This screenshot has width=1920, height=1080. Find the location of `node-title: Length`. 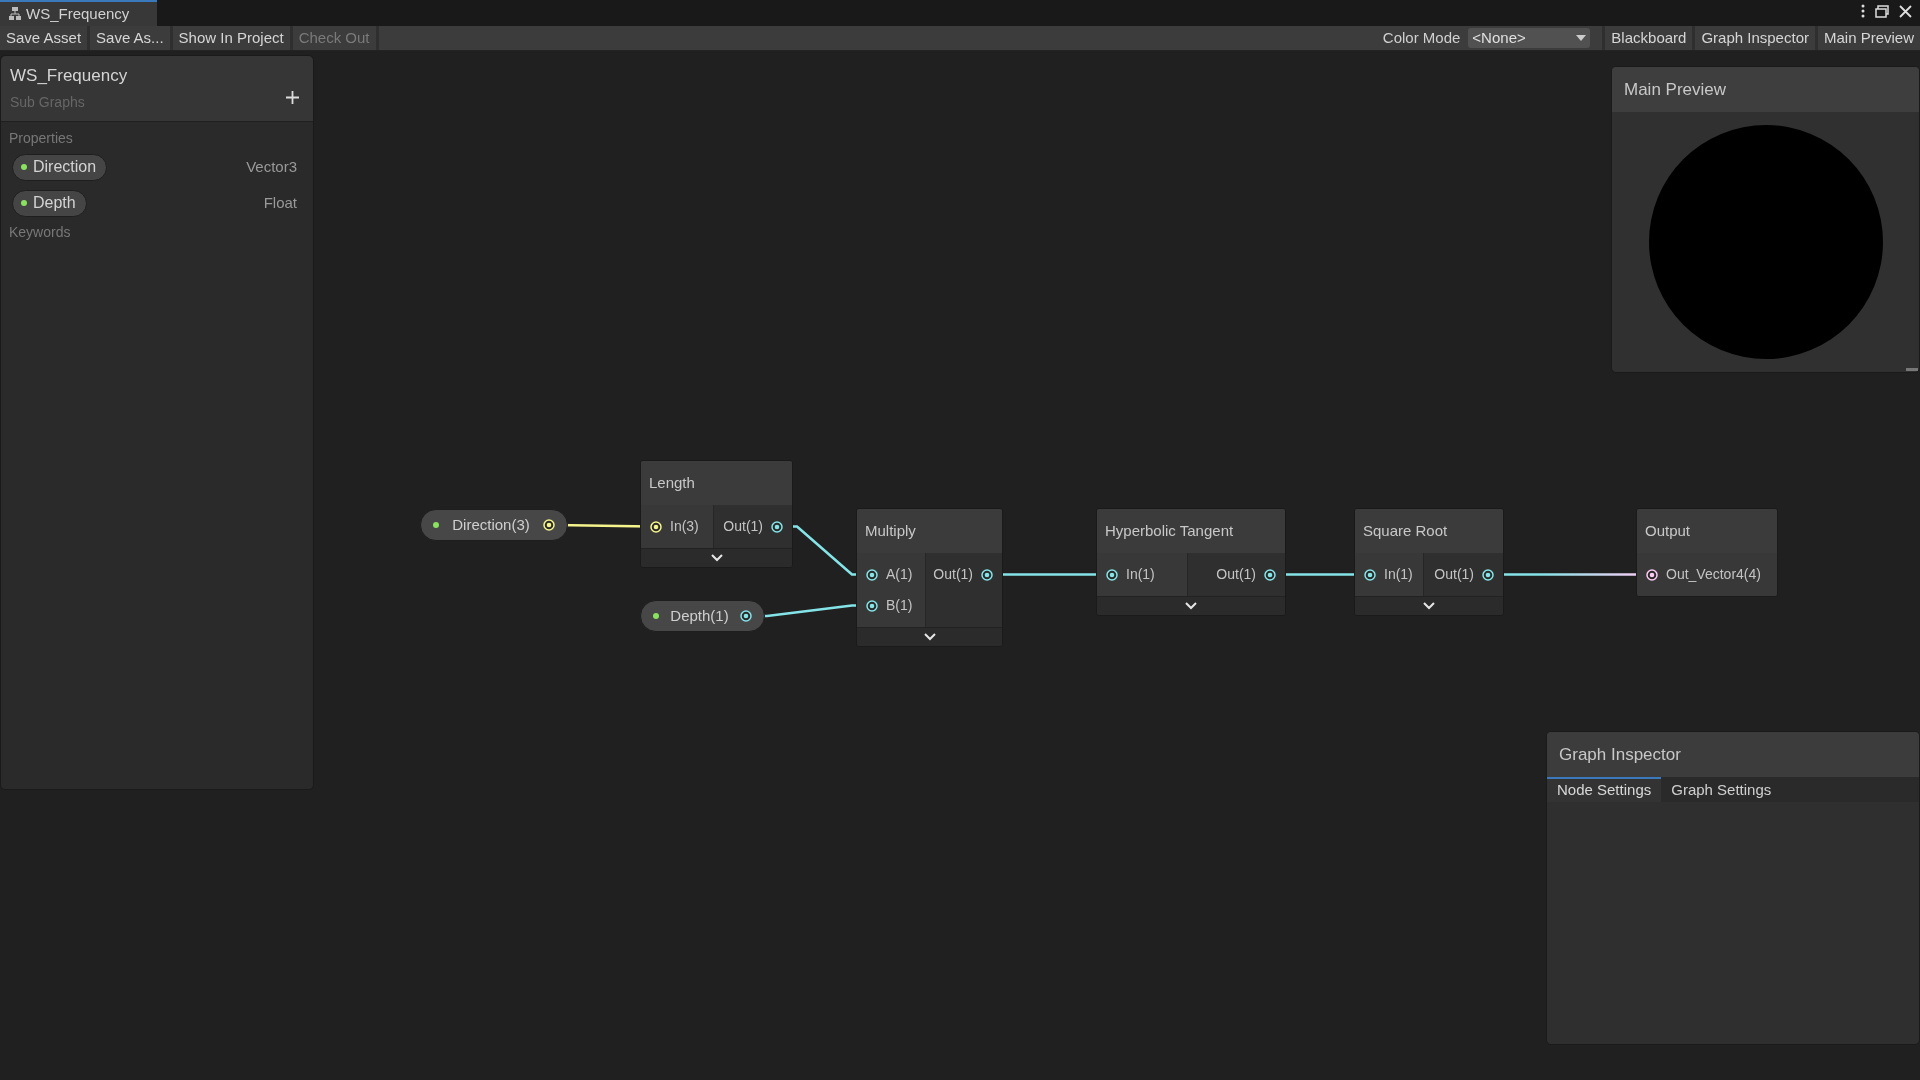

node-title: Length is located at coordinates (672, 482).